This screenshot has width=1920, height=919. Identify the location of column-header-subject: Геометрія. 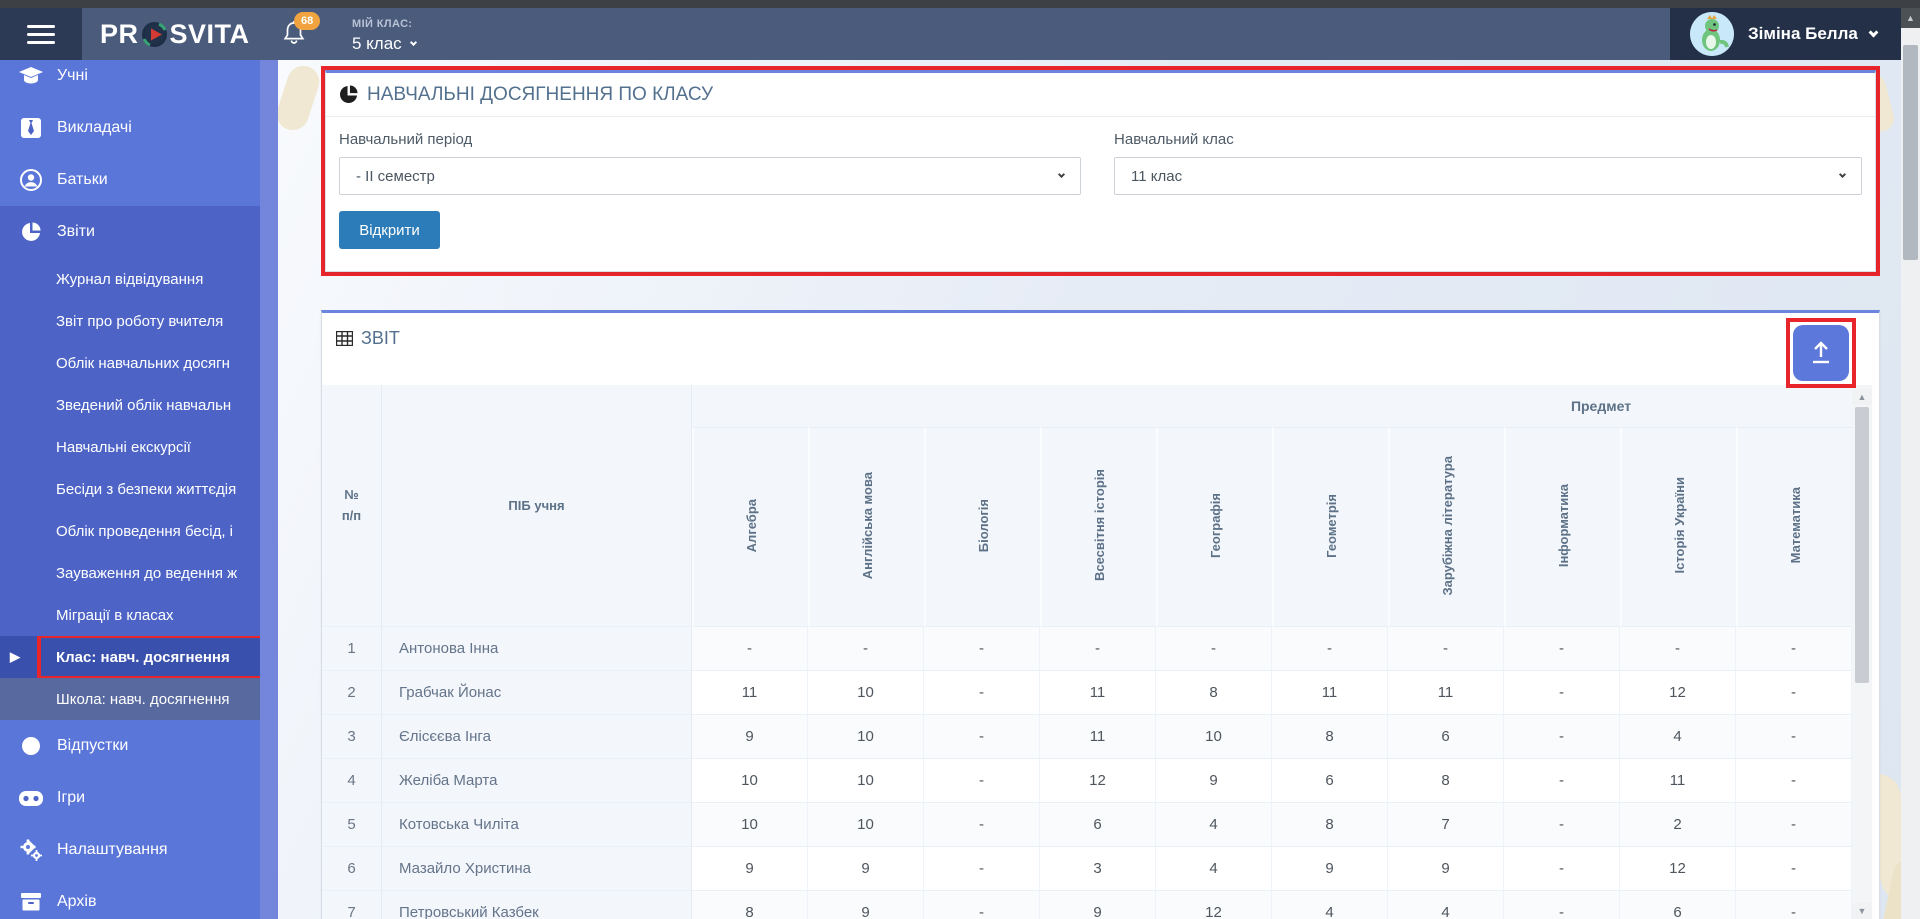
(1330, 527).